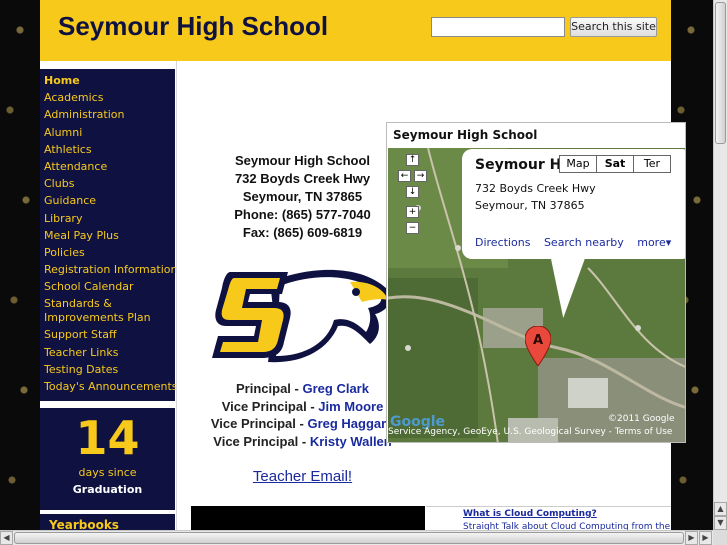  I want to click on zoom-out-button: −, so click(412, 228).